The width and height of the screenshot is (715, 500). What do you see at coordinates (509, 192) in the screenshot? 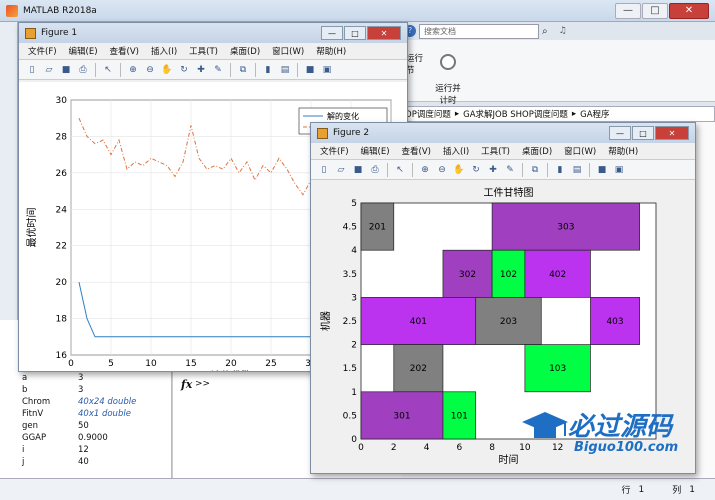
I see `chart-title: 工件甘特图` at bounding box center [509, 192].